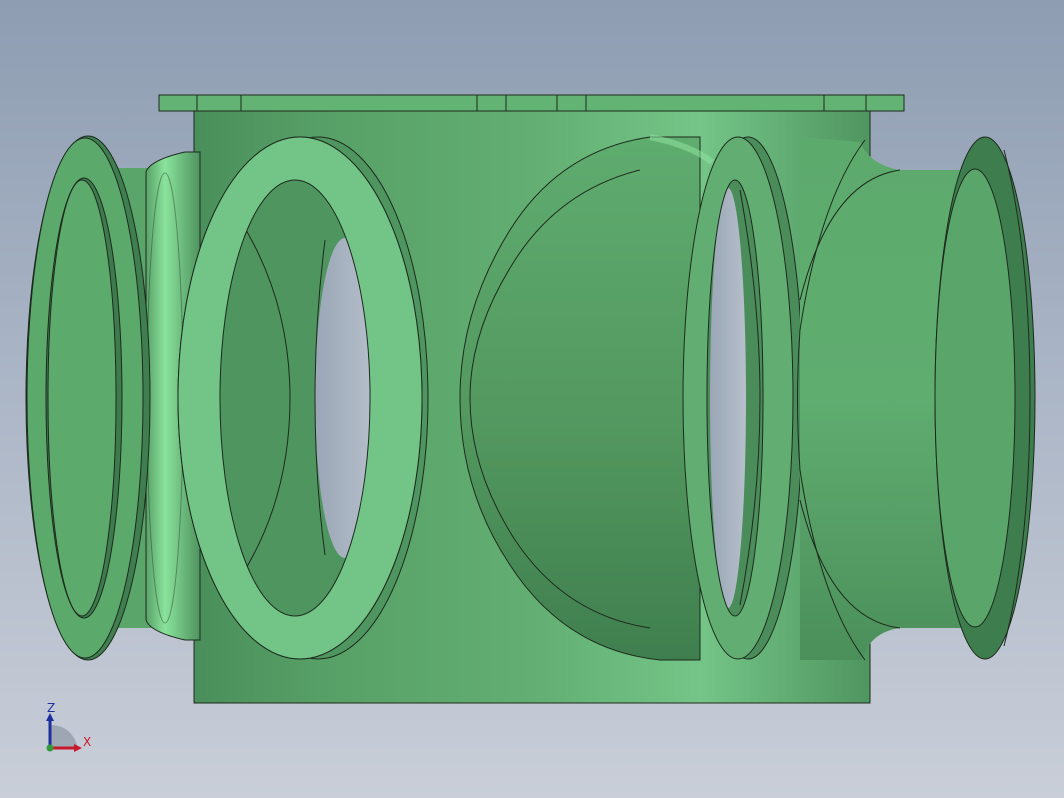 Image resolution: width=1064 pixels, height=798 pixels. Describe the element at coordinates (64, 736) in the screenshot. I see `triad-shadow-icon` at that location.